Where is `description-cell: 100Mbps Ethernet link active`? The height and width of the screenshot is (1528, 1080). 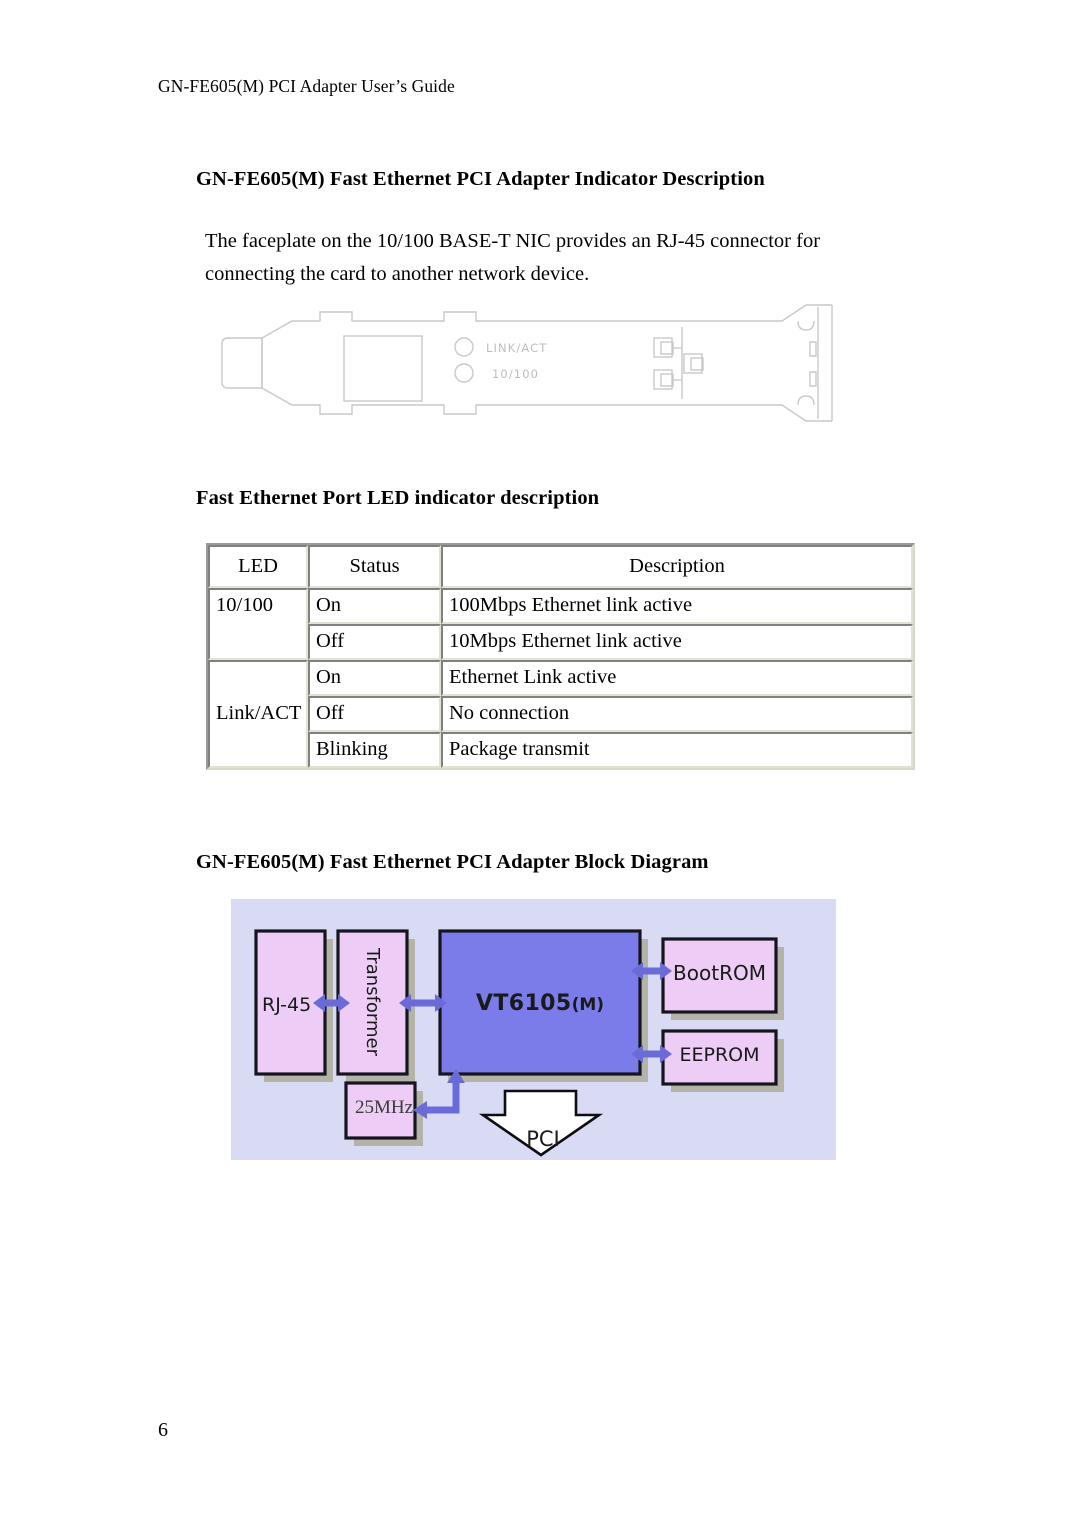
description-cell: 100Mbps Ethernet link active is located at coordinates (677, 606).